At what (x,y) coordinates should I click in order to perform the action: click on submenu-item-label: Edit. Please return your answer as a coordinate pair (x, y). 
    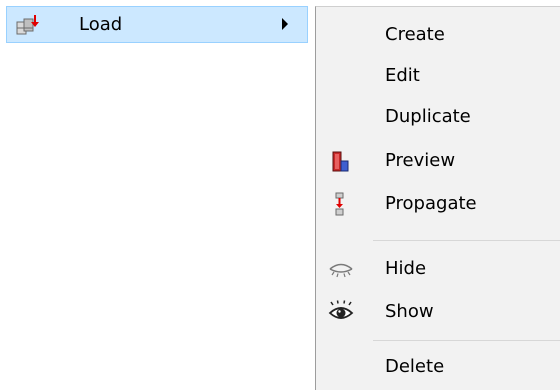
    Looking at the image, I should click on (402, 75).